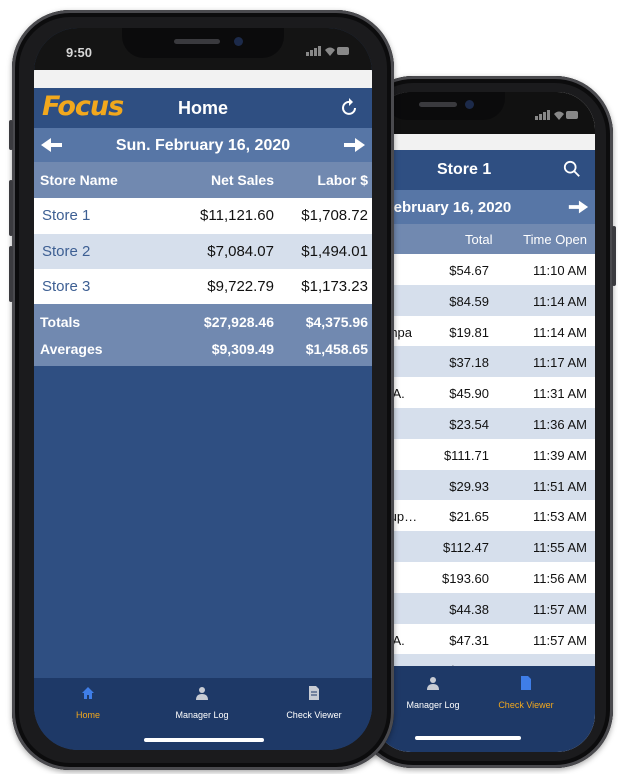  I want to click on check-row: S.$54.6711:10 AM, so click(484, 269).